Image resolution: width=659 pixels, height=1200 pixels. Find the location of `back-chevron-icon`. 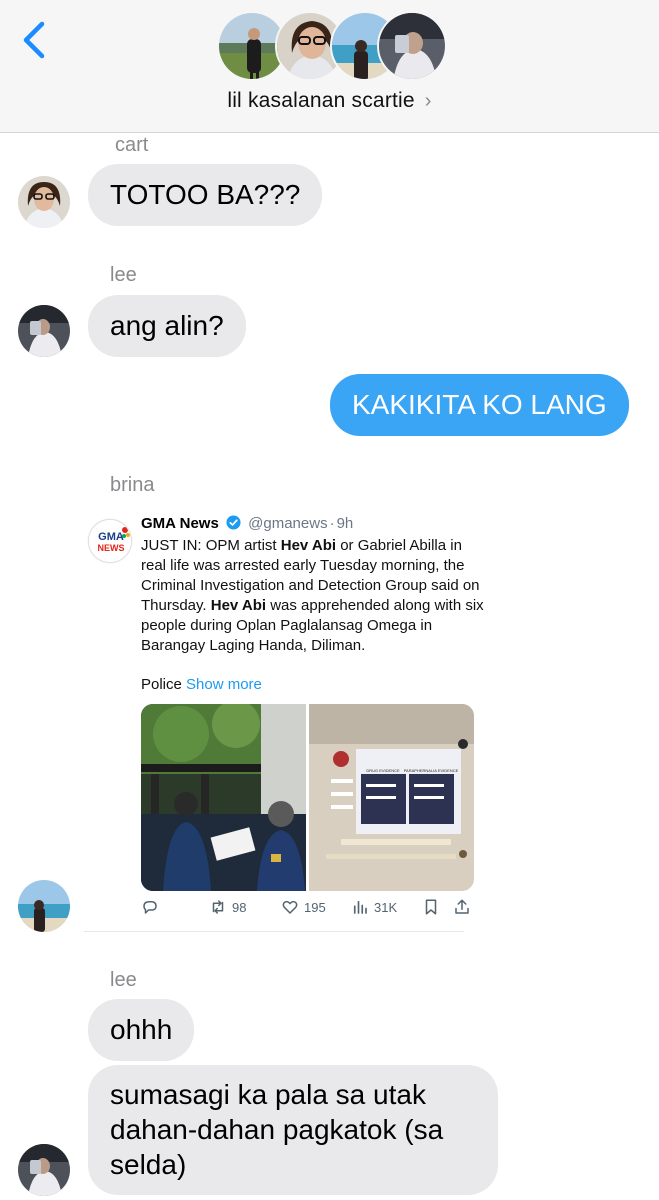

back-chevron-icon is located at coordinates (35, 40).